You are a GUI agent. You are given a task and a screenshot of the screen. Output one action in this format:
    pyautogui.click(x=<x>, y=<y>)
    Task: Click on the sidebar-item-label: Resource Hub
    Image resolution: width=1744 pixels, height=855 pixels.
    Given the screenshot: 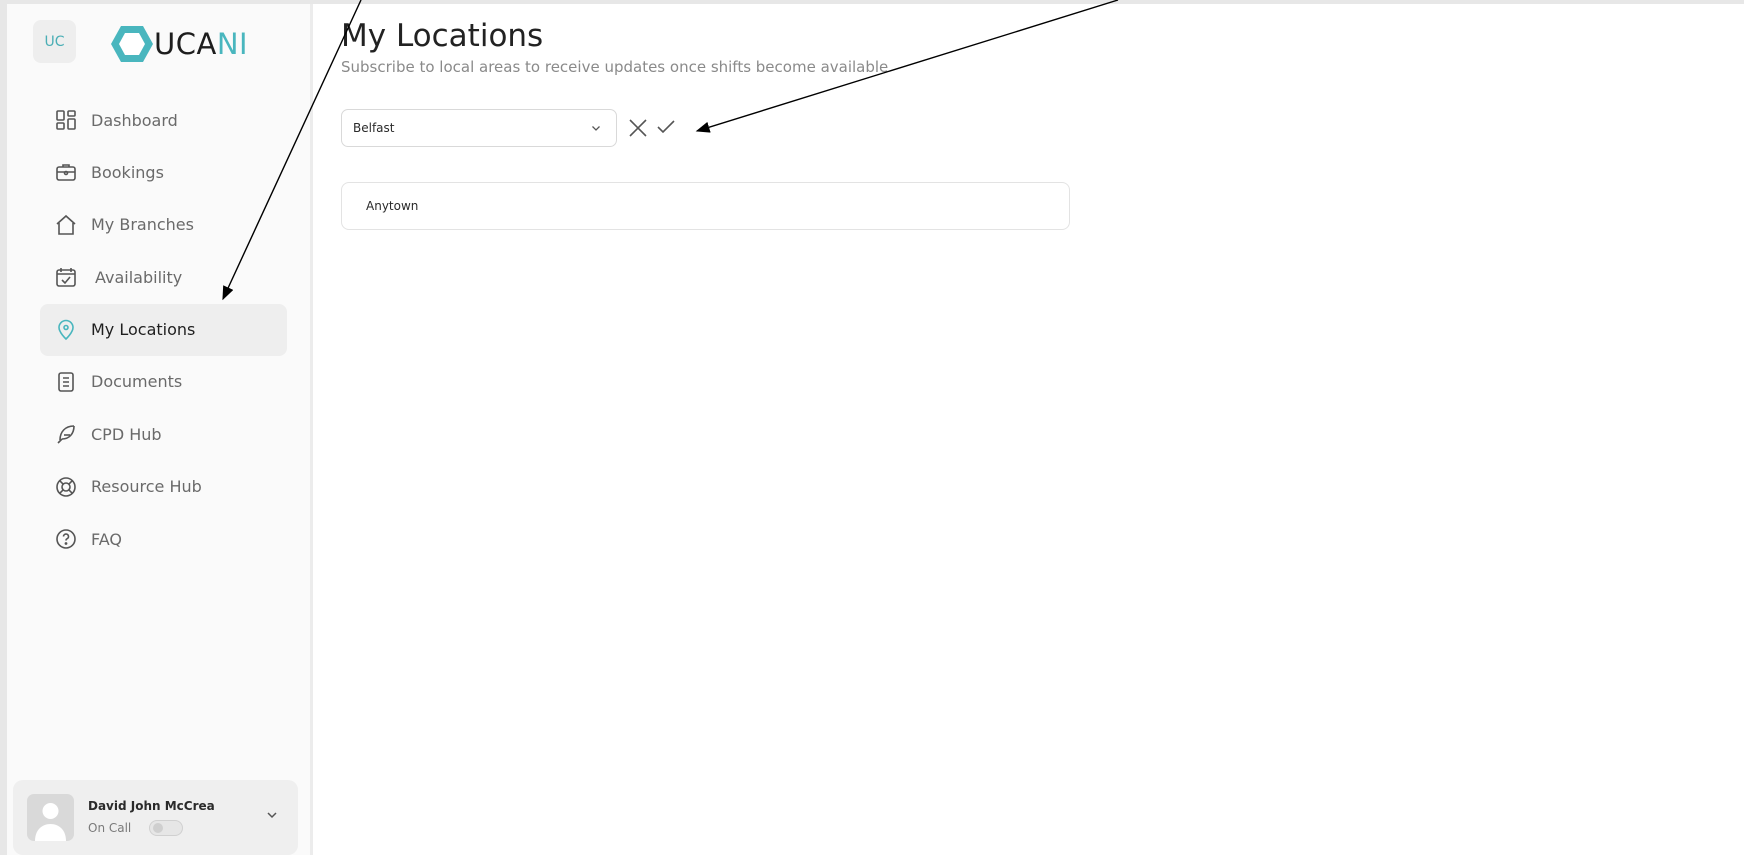 What is the action you would take?
    pyautogui.click(x=146, y=487)
    